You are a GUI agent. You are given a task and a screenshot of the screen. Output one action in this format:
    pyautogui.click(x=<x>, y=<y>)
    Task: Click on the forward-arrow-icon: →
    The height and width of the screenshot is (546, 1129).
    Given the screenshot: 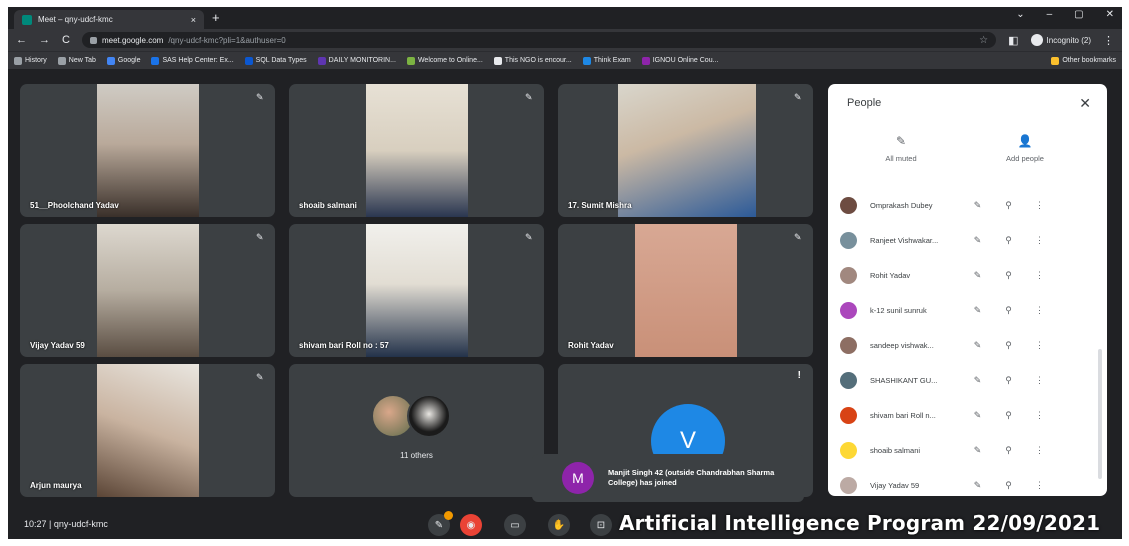 What is the action you would take?
    pyautogui.click(x=44, y=40)
    